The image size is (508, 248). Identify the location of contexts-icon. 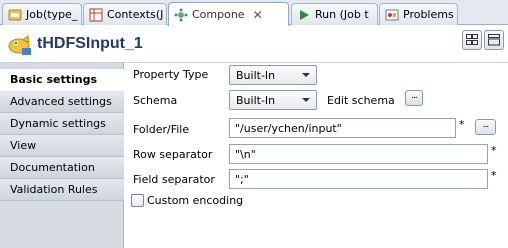
(95, 14).